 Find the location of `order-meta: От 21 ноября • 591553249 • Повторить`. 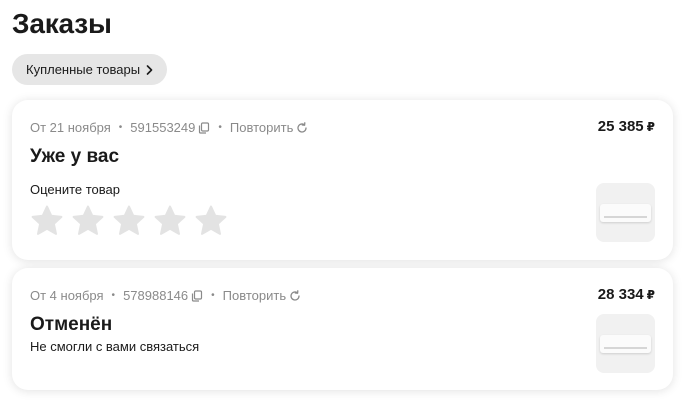

order-meta: От 21 ноября • 591553249 • Повторить is located at coordinates (169, 127).